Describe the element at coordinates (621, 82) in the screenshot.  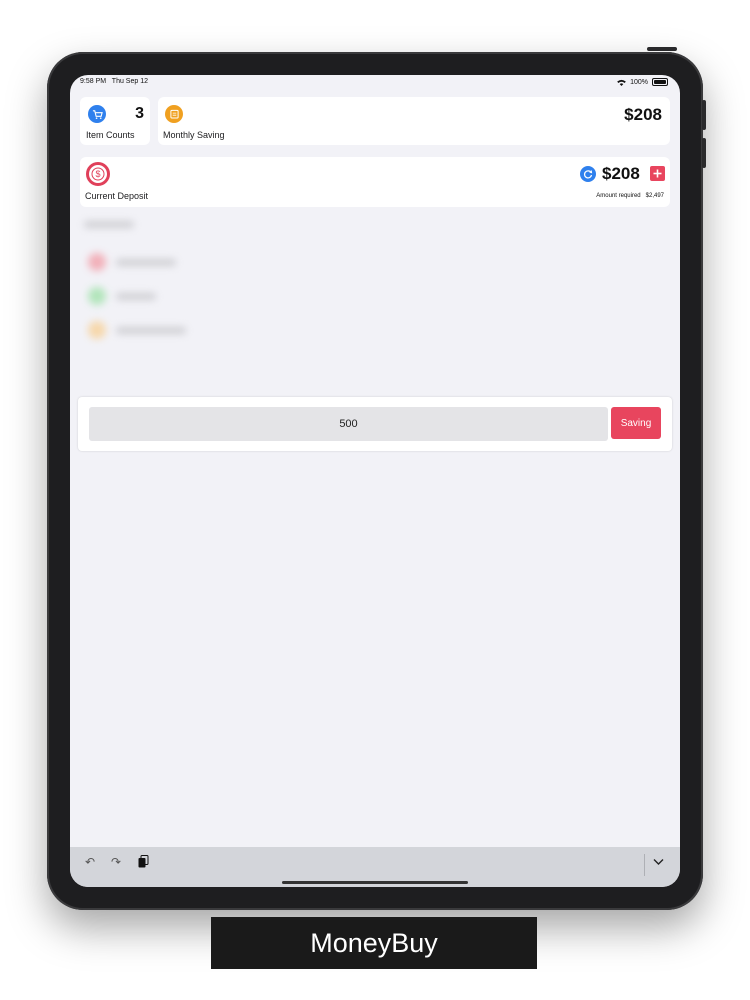
I see `wifi-icon` at that location.